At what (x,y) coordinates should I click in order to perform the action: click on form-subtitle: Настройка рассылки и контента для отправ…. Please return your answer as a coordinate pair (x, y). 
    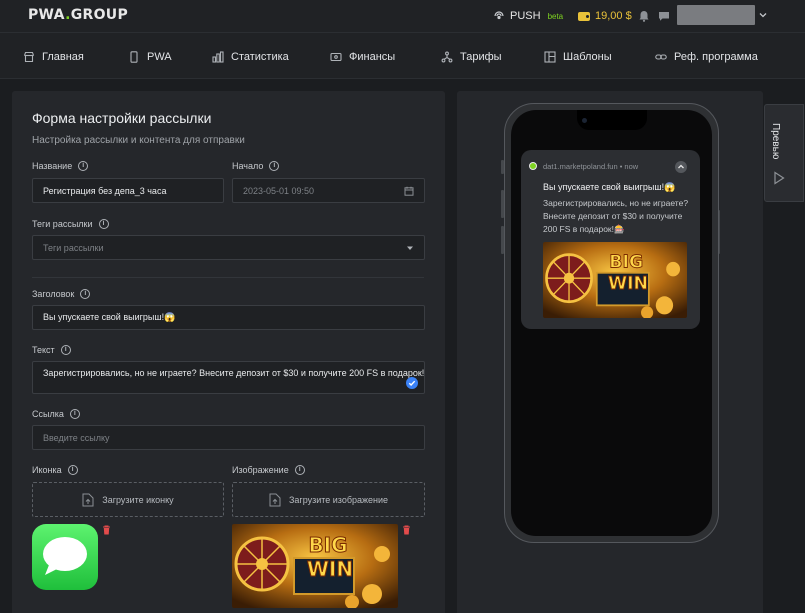
    Looking at the image, I should click on (138, 140).